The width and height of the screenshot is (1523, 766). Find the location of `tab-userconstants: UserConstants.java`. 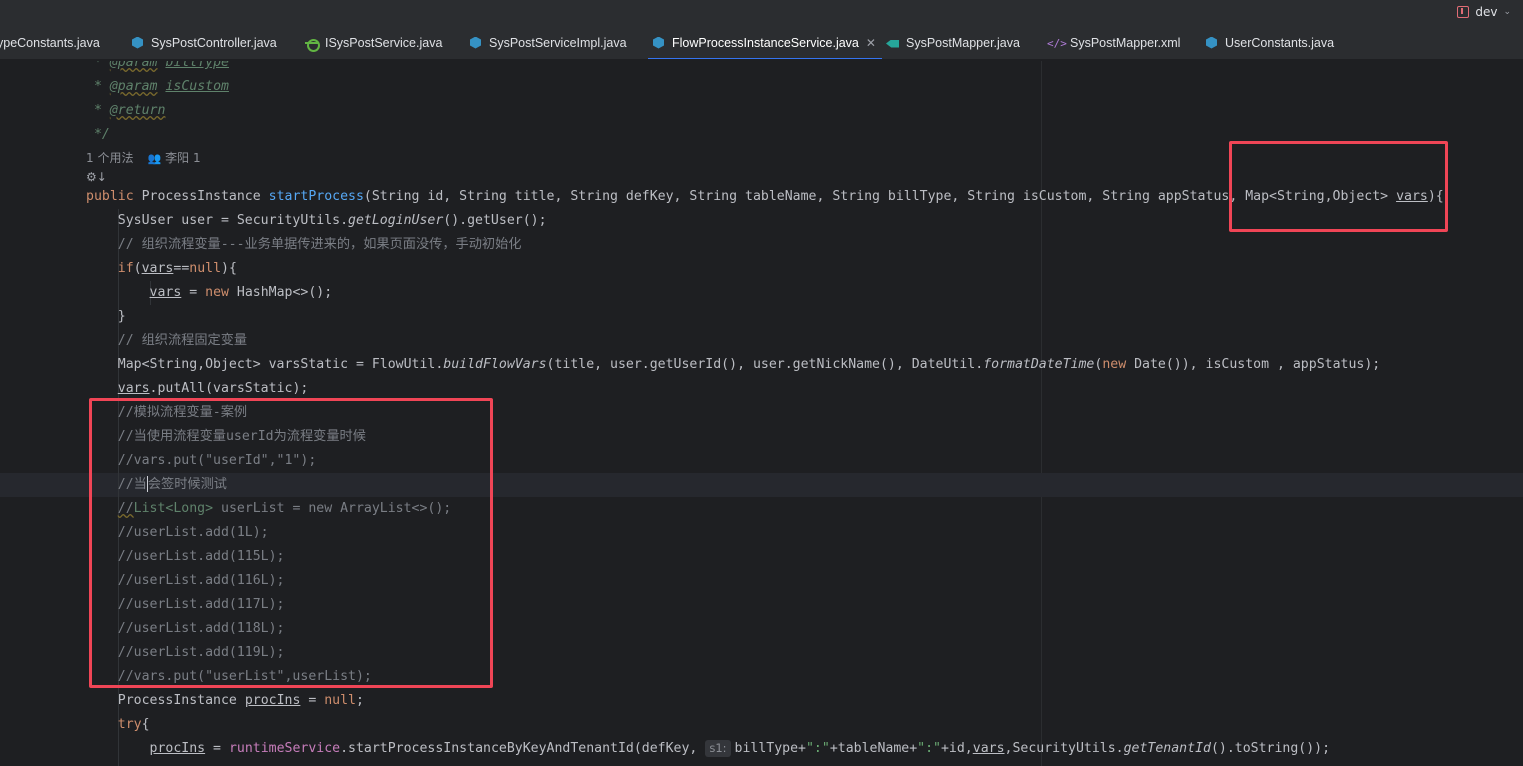

tab-userconstants: UserConstants.java is located at coordinates (1270, 42).